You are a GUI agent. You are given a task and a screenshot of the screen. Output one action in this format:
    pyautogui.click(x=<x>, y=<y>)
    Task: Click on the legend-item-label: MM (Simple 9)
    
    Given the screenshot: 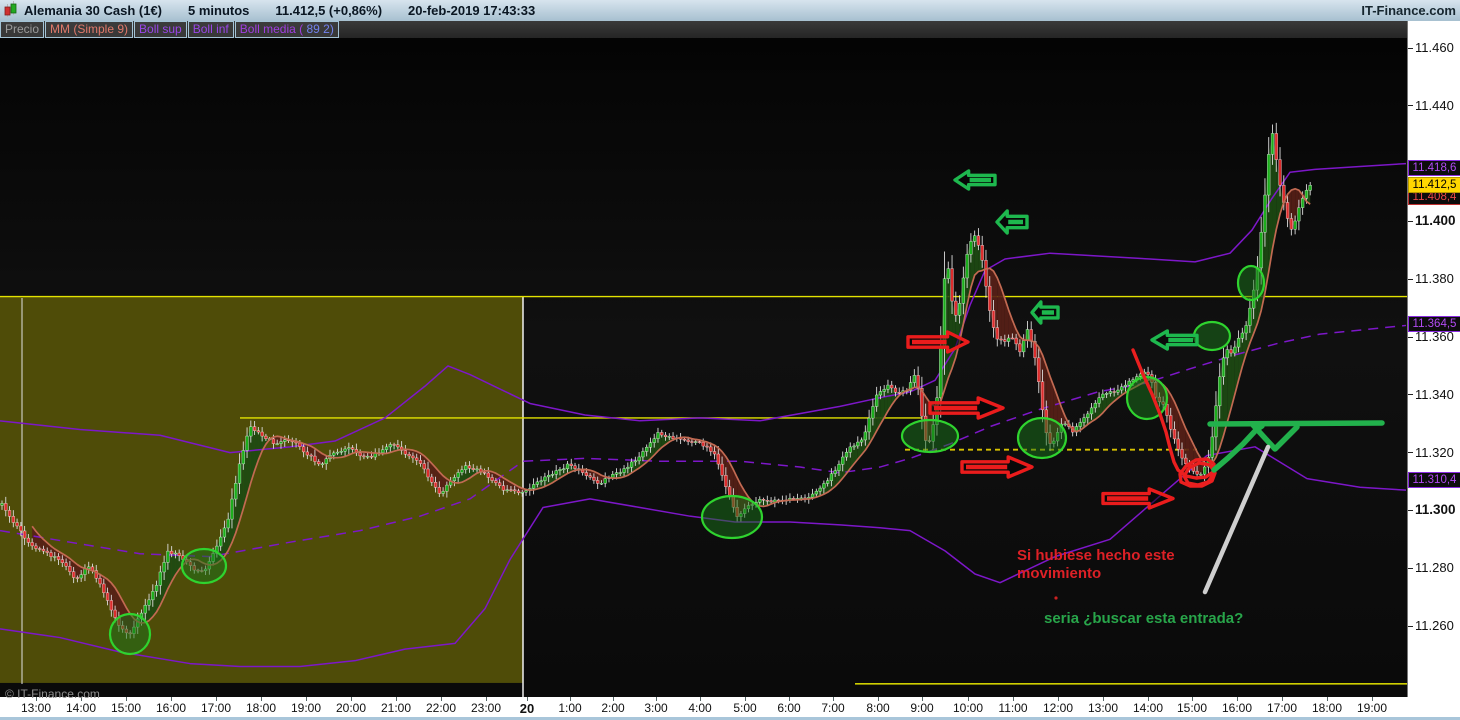 What is the action you would take?
    pyautogui.click(x=89, y=29)
    